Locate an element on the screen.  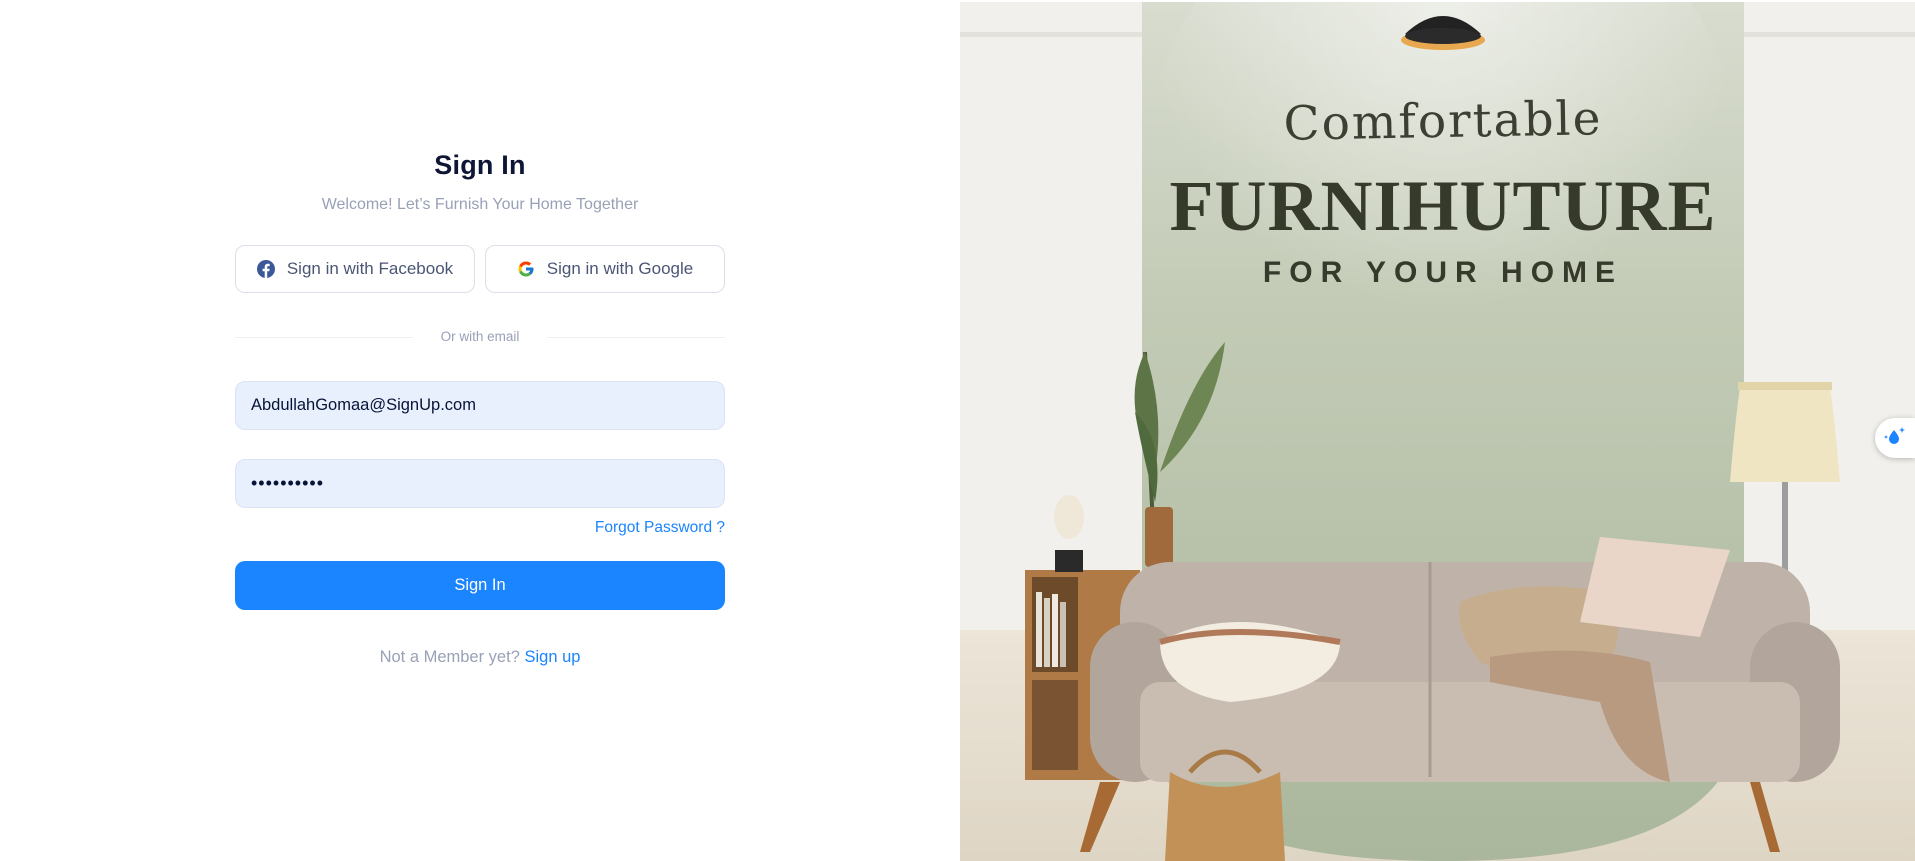
signup-prompt: Not a Member yet? Sign up is located at coordinates (480, 657).